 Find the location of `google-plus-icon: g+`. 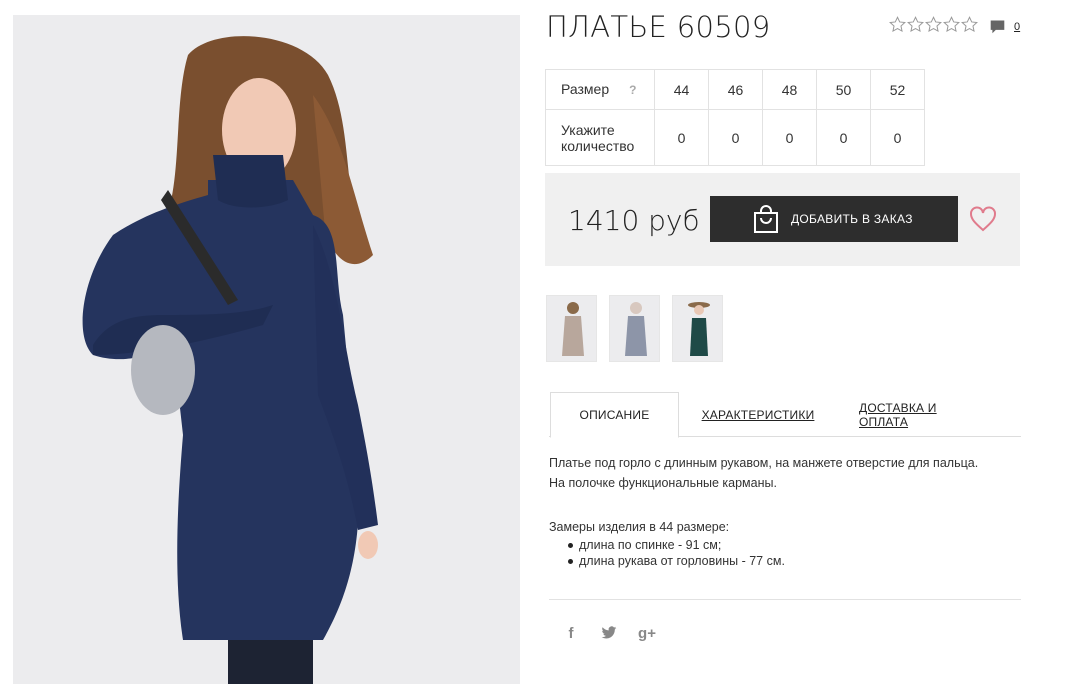

google-plus-icon: g+ is located at coordinates (647, 633).